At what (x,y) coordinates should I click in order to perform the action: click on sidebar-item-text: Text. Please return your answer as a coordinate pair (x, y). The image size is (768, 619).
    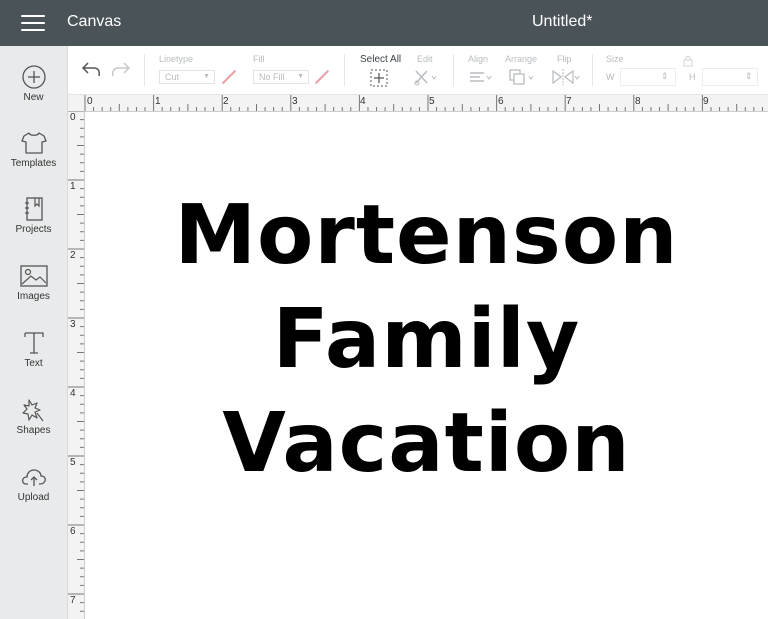
    Looking at the image, I should click on (33, 360).